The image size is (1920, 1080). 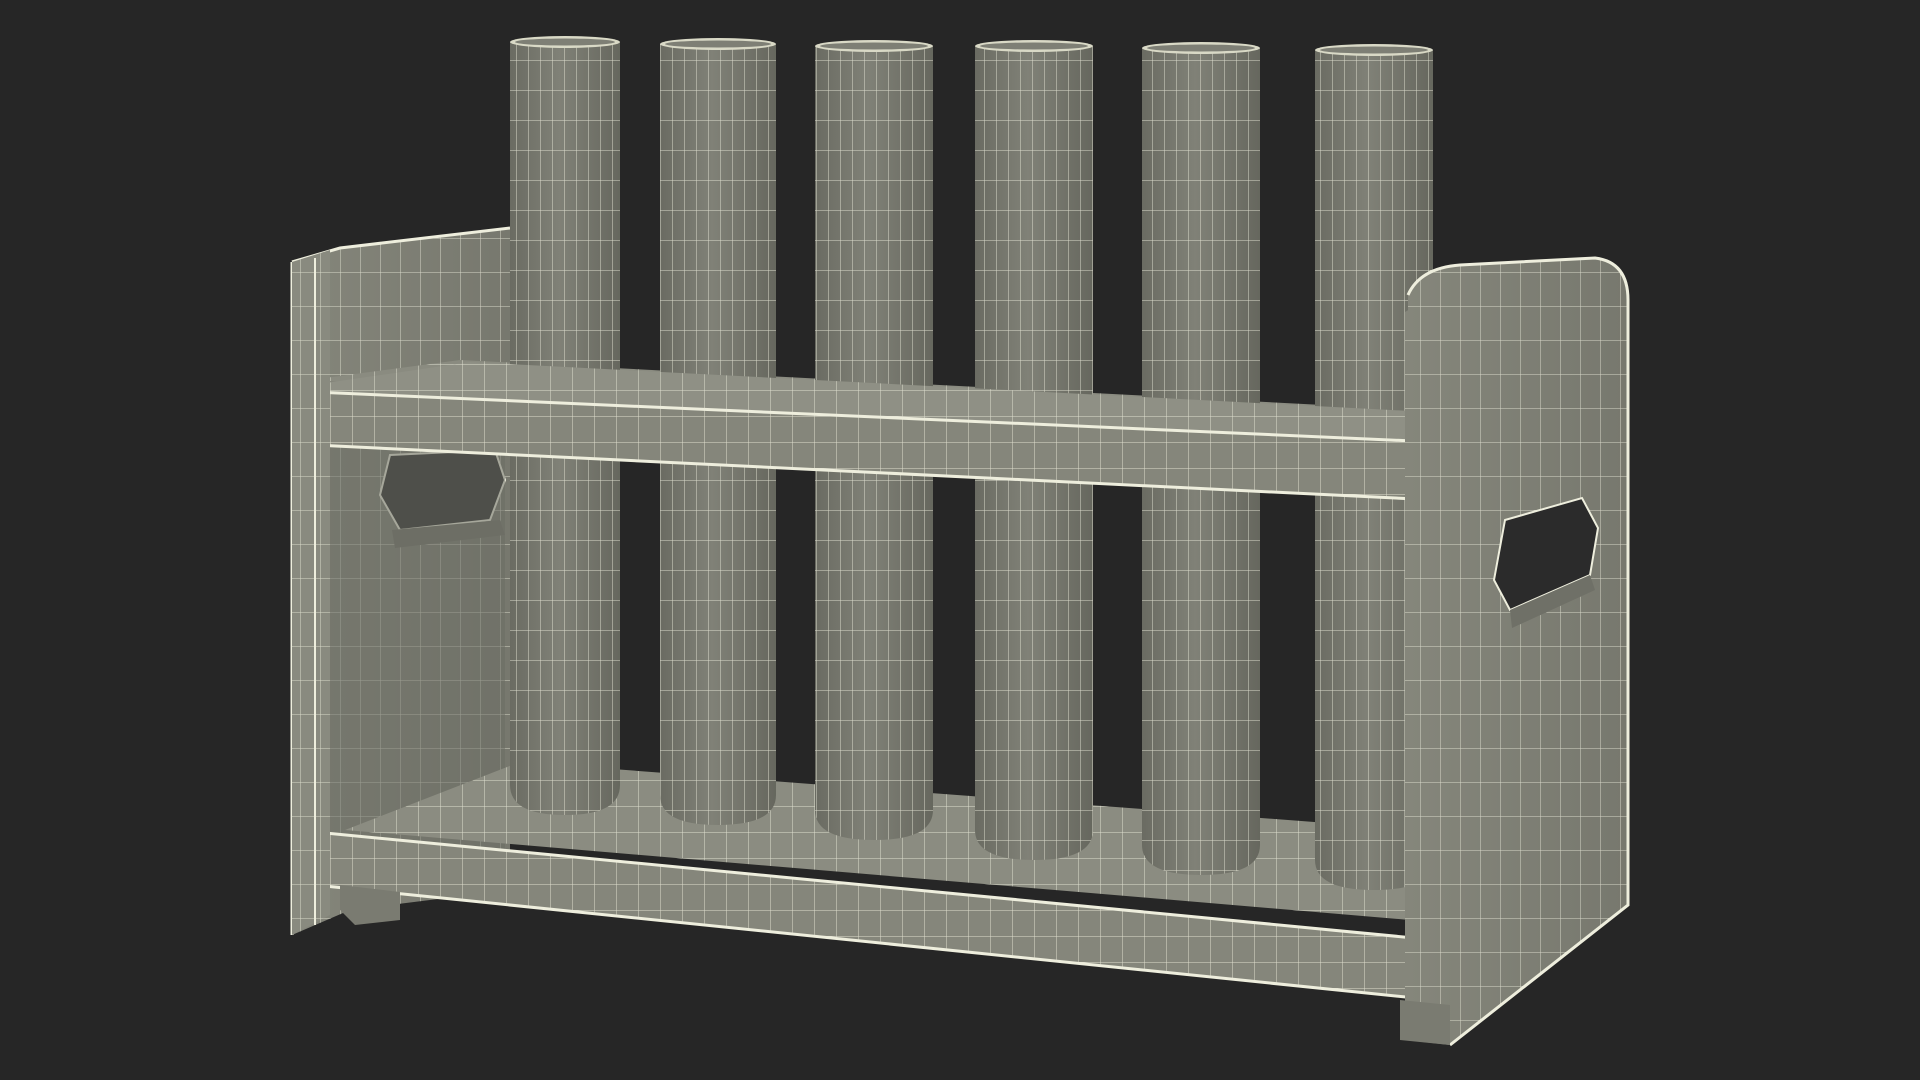 I want to click on right-end-panel, so click(x=1515, y=651).